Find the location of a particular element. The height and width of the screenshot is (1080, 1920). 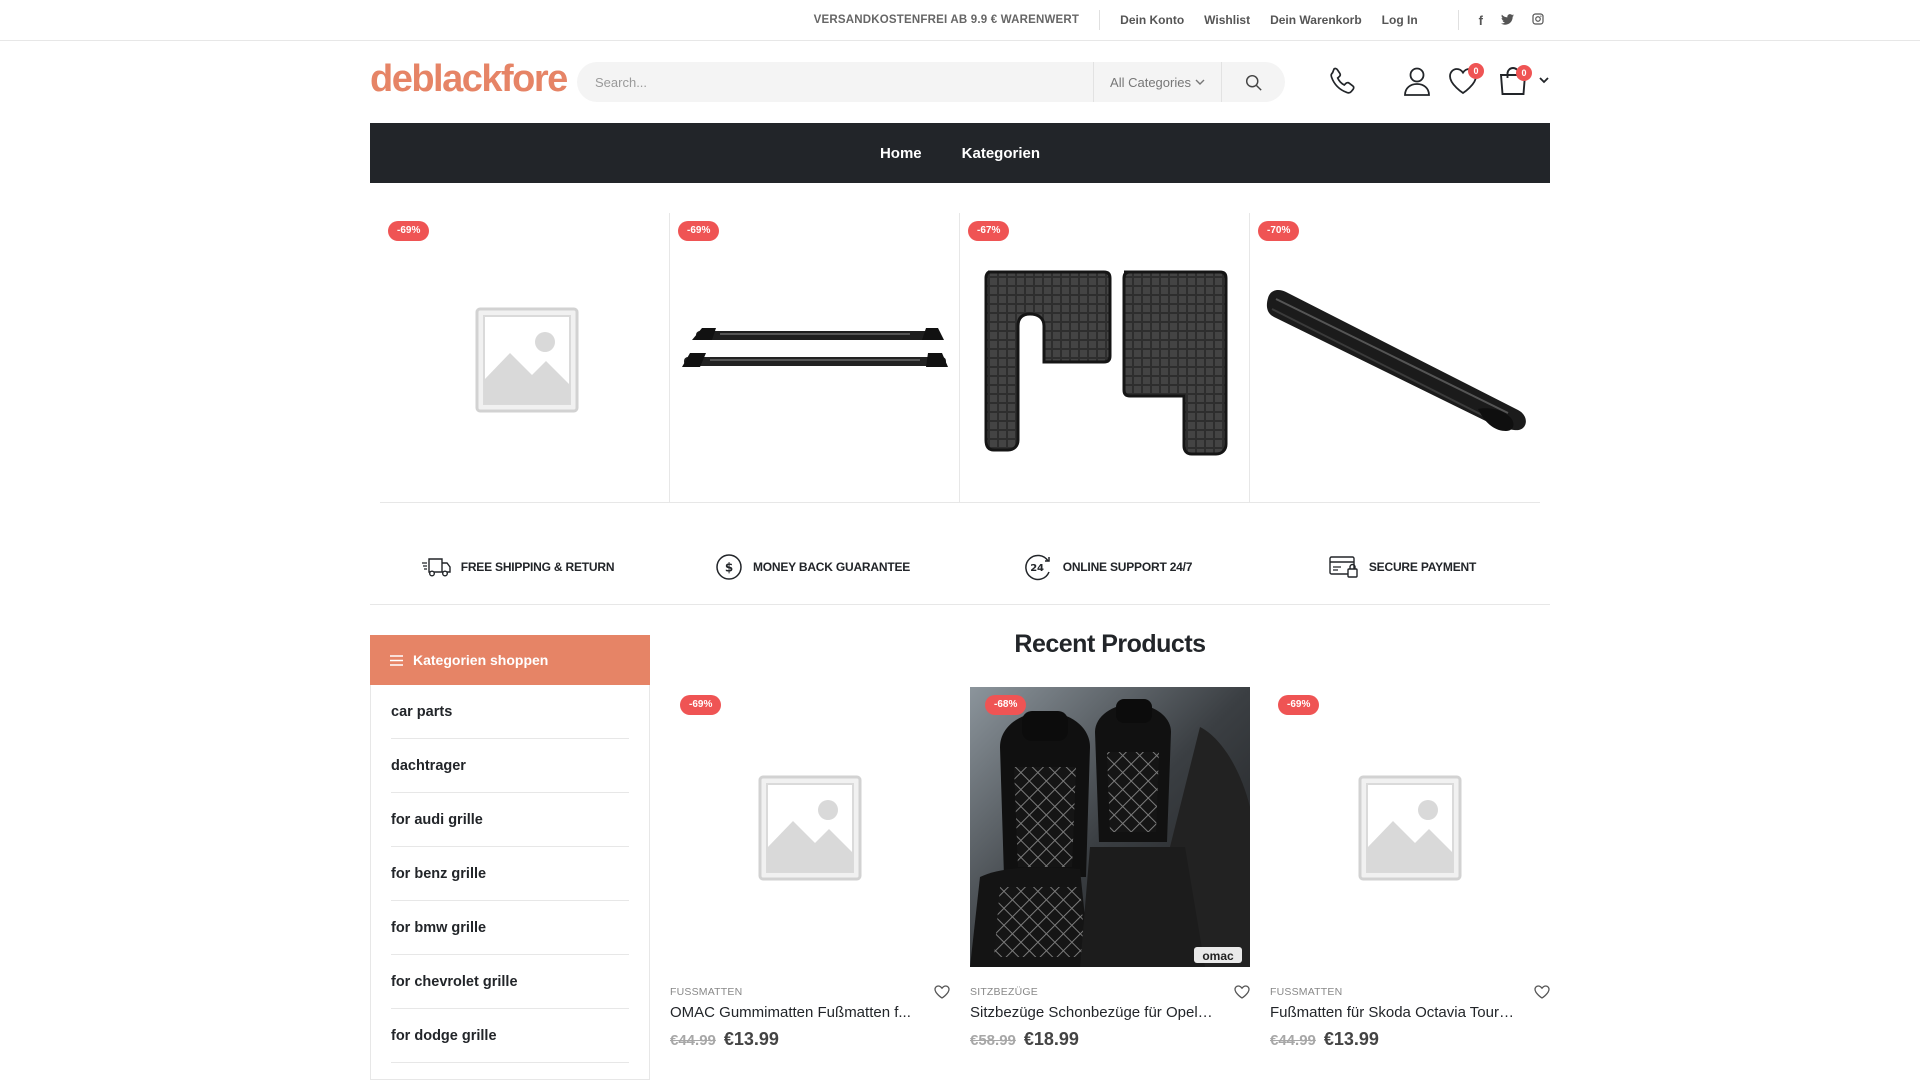

wishlist-count-badge: 0 is located at coordinates (1476, 71).